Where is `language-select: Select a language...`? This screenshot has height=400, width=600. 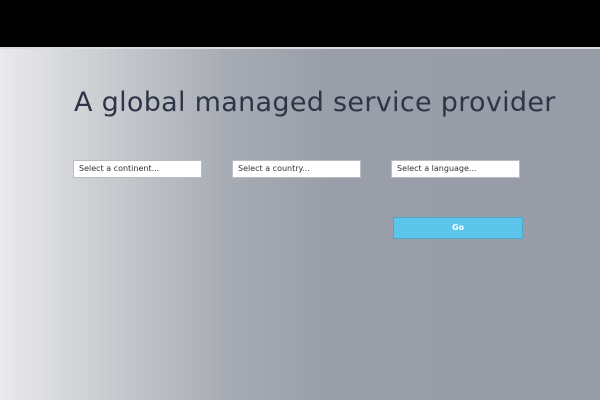
language-select: Select a language... is located at coordinates (455, 169).